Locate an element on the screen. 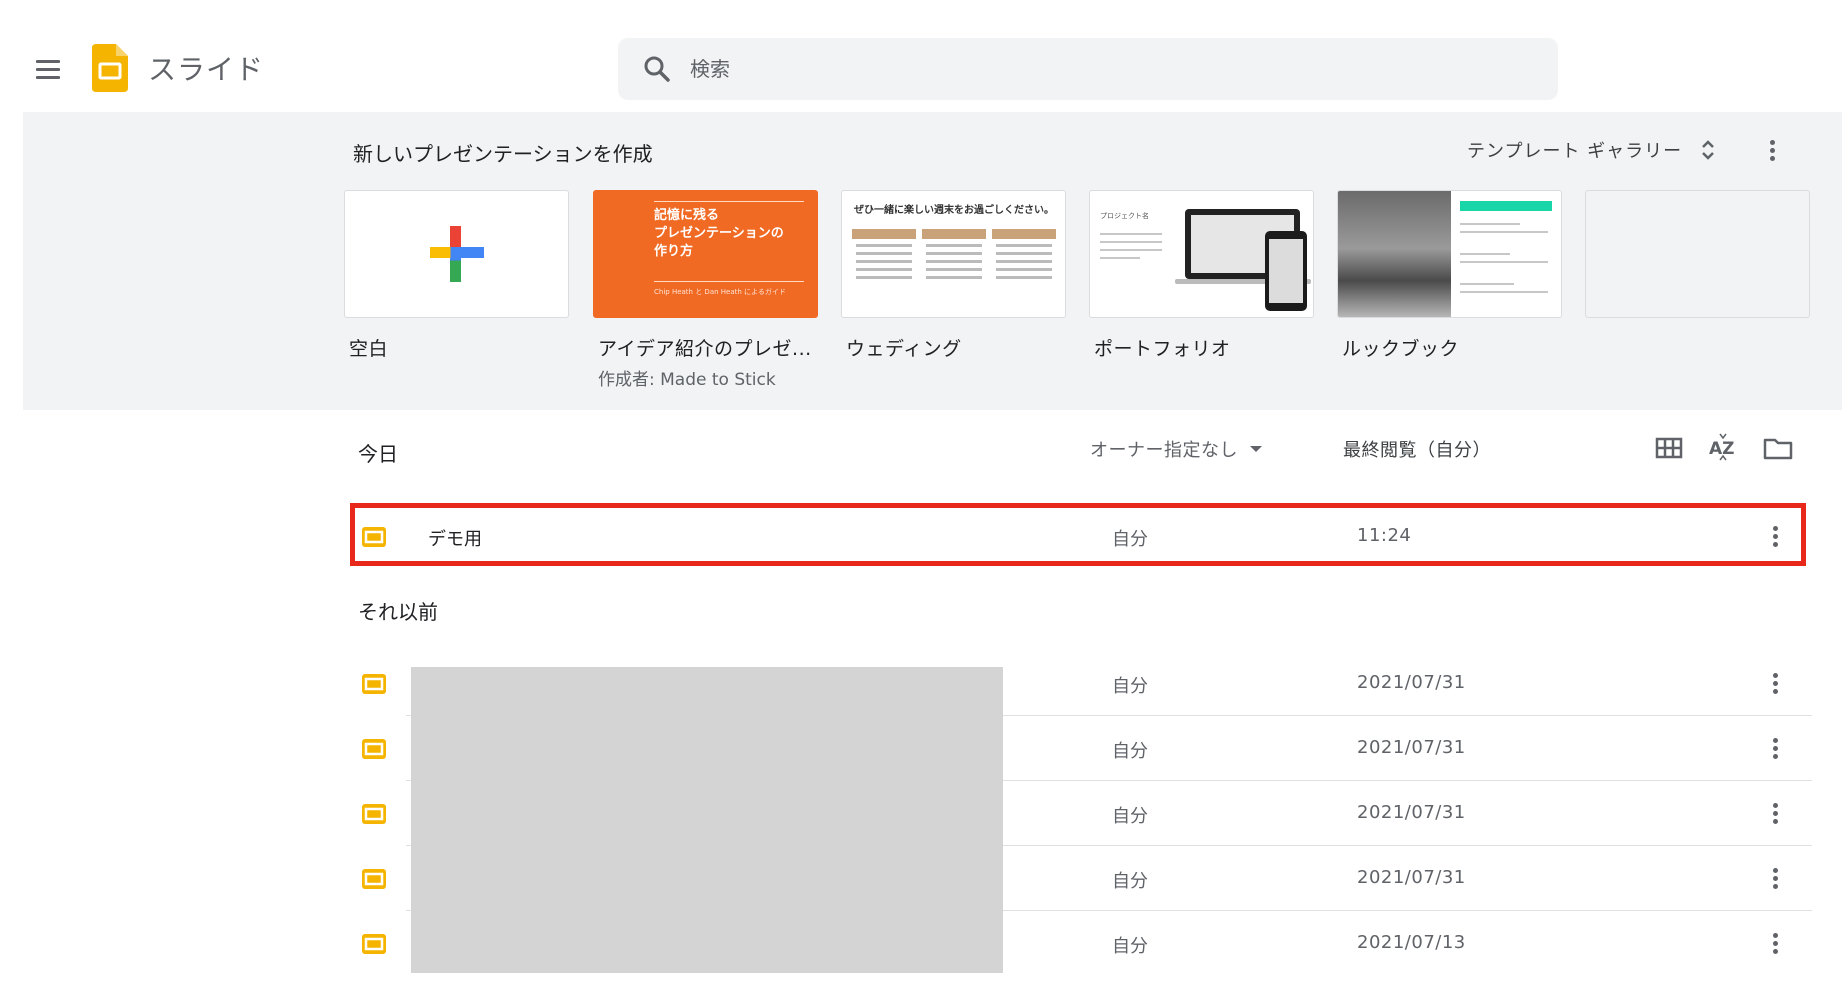  template-portfolio: プロジェクト名 ポートフォリオ is located at coordinates (1201, 275).